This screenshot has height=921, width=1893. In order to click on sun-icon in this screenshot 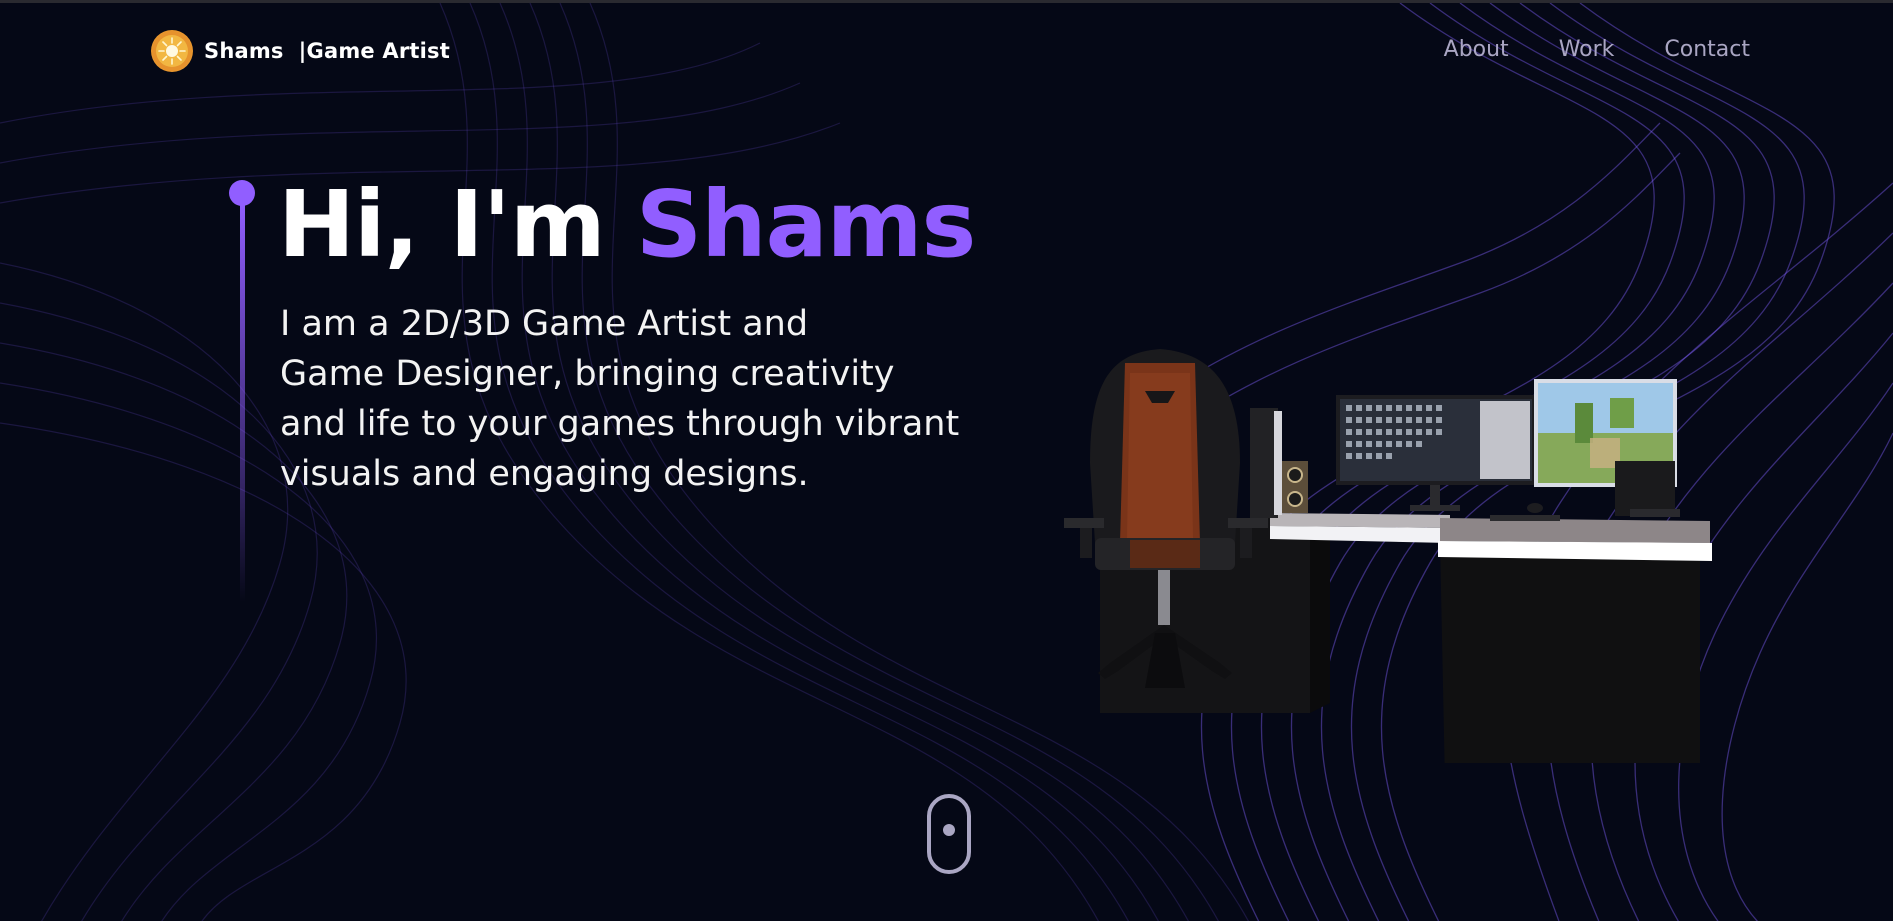, I will do `click(172, 51)`.